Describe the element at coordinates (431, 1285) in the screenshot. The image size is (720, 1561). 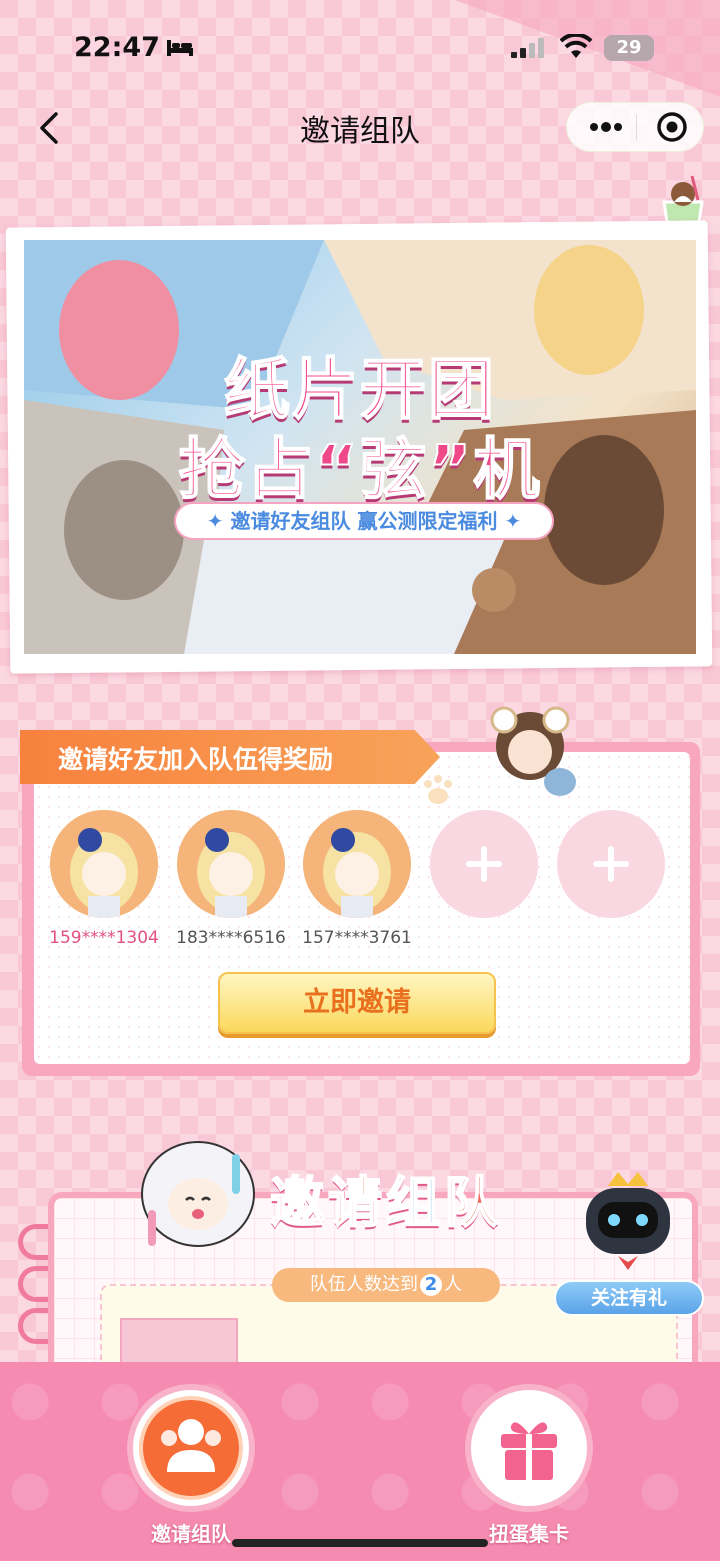
I see `team-req-number: 2` at that location.